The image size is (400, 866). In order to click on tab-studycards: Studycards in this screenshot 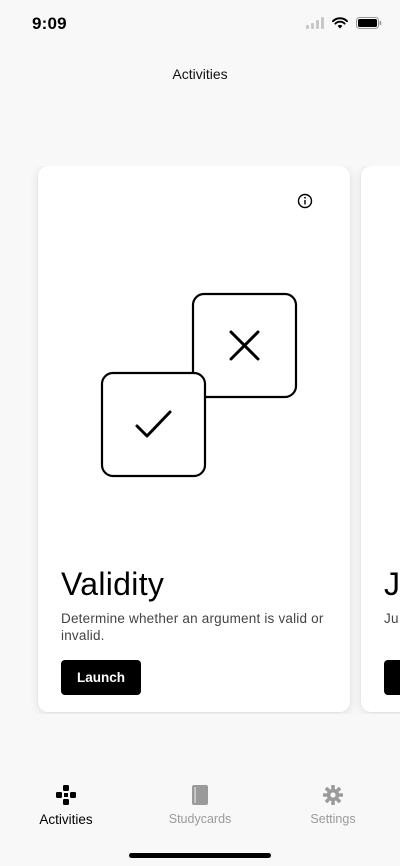, I will do `click(200, 804)`.